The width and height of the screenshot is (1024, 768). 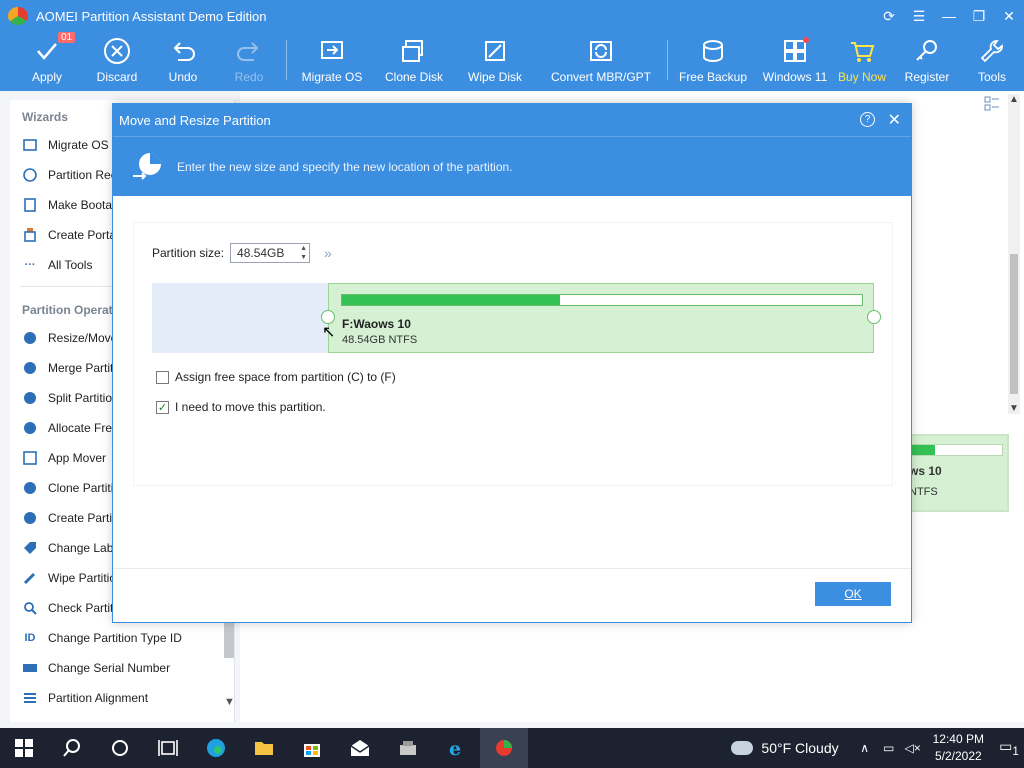 I want to click on sidebar-scrollbar-thumb, so click(x=229, y=639).